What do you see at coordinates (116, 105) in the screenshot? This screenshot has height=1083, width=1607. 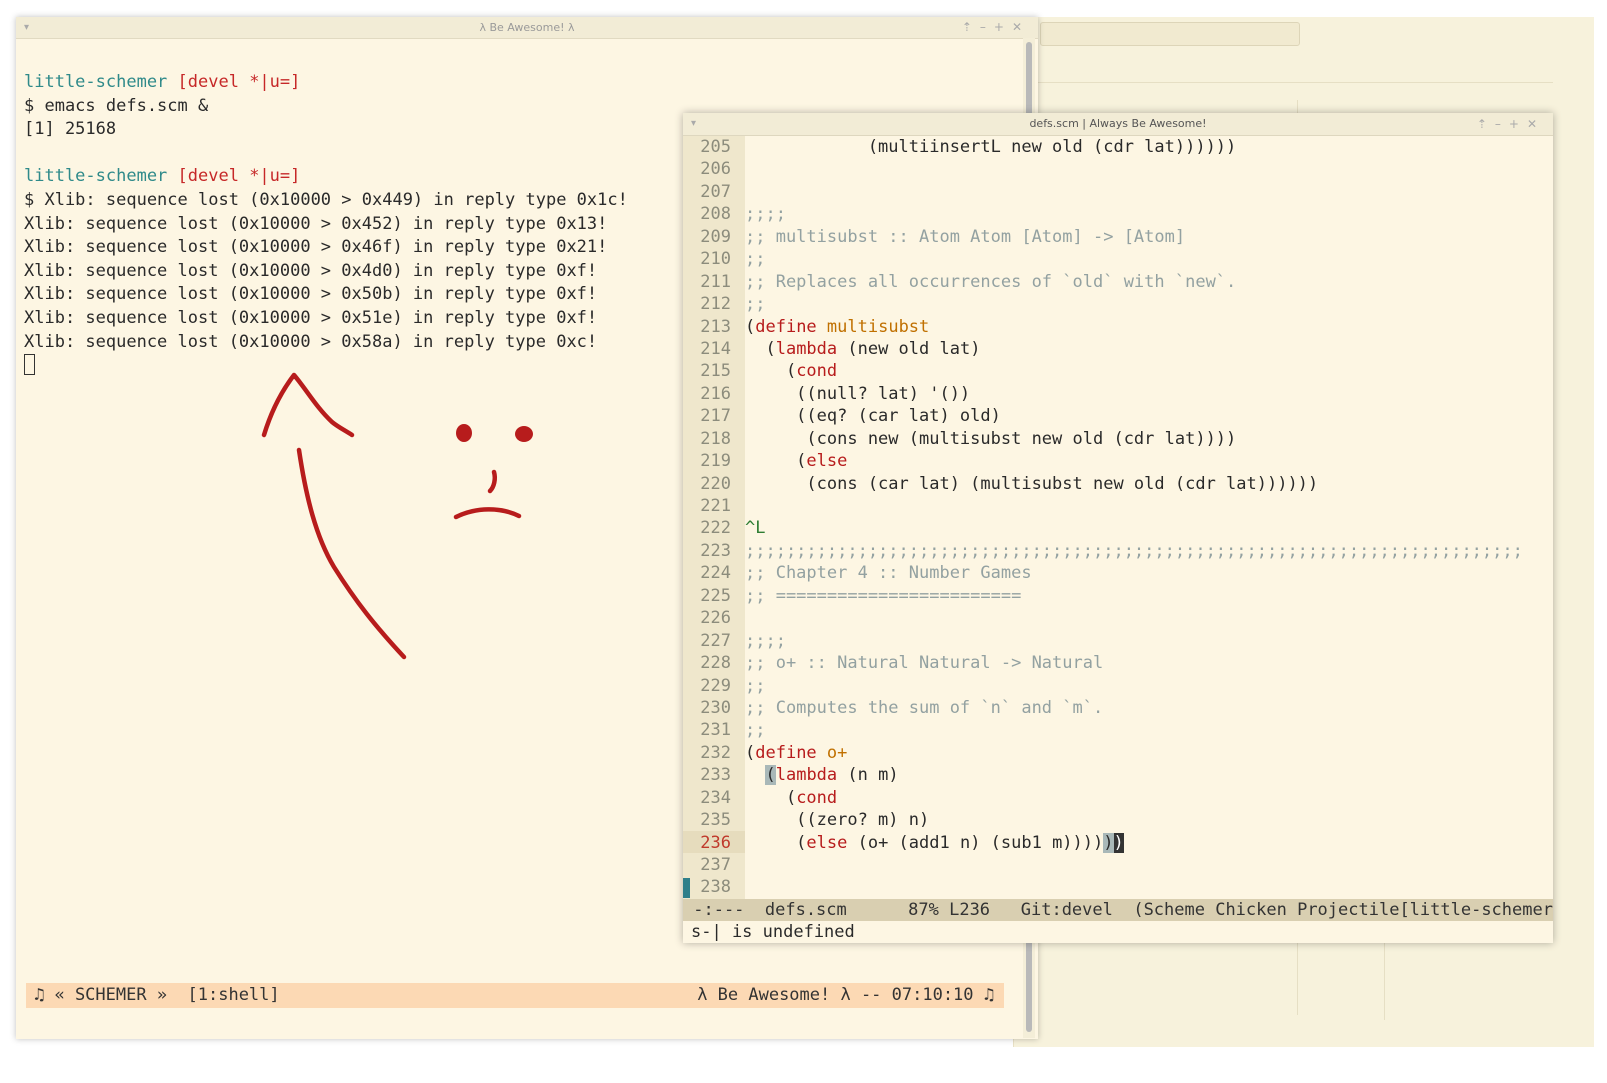 I see `terminal-text: $ emacs defs.scm &` at bounding box center [116, 105].